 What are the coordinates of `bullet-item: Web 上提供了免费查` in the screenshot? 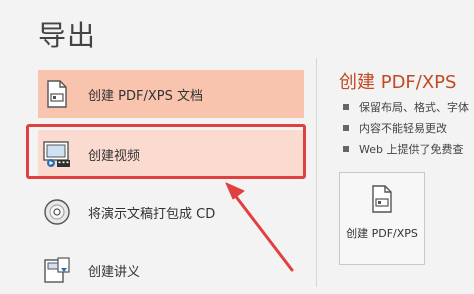 It's located at (406, 148).